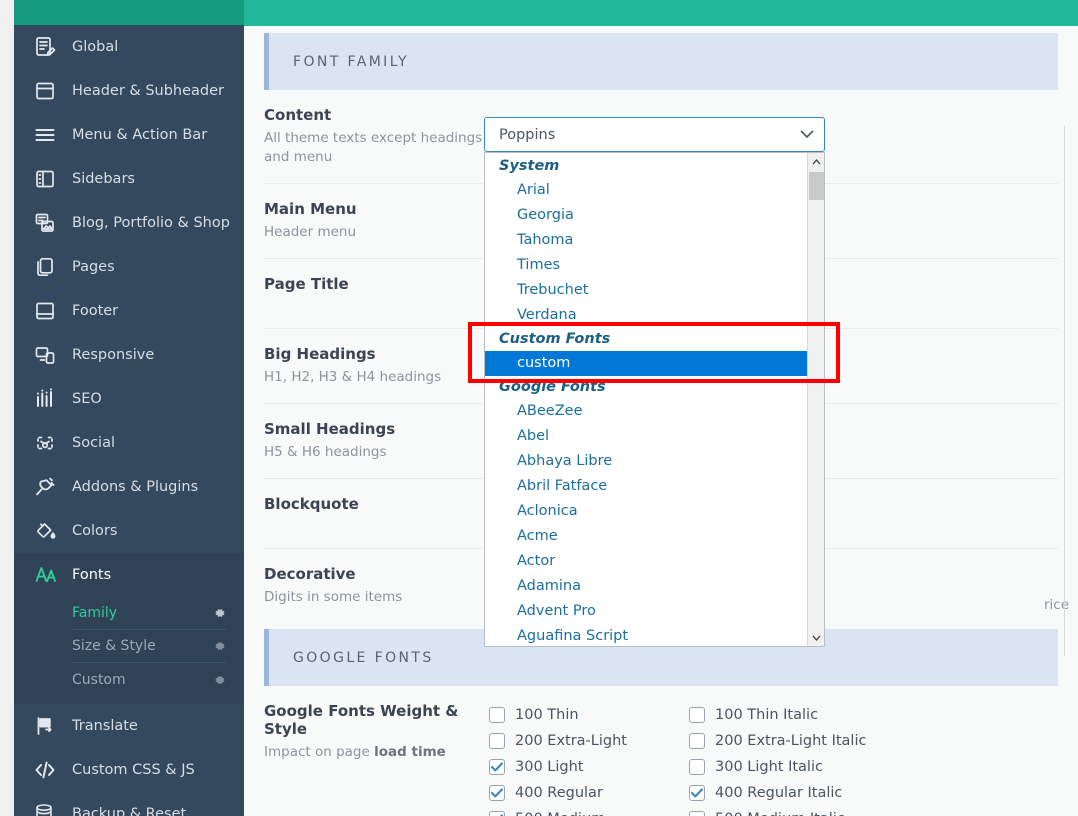  What do you see at coordinates (129, 399) in the screenshot?
I see `sidebar-item-seo: SEO` at bounding box center [129, 399].